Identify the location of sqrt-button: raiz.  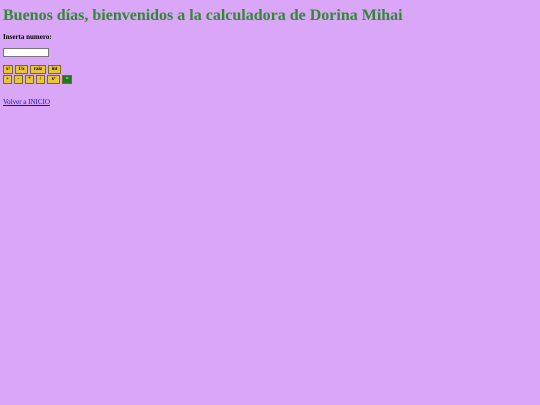
(38, 69).